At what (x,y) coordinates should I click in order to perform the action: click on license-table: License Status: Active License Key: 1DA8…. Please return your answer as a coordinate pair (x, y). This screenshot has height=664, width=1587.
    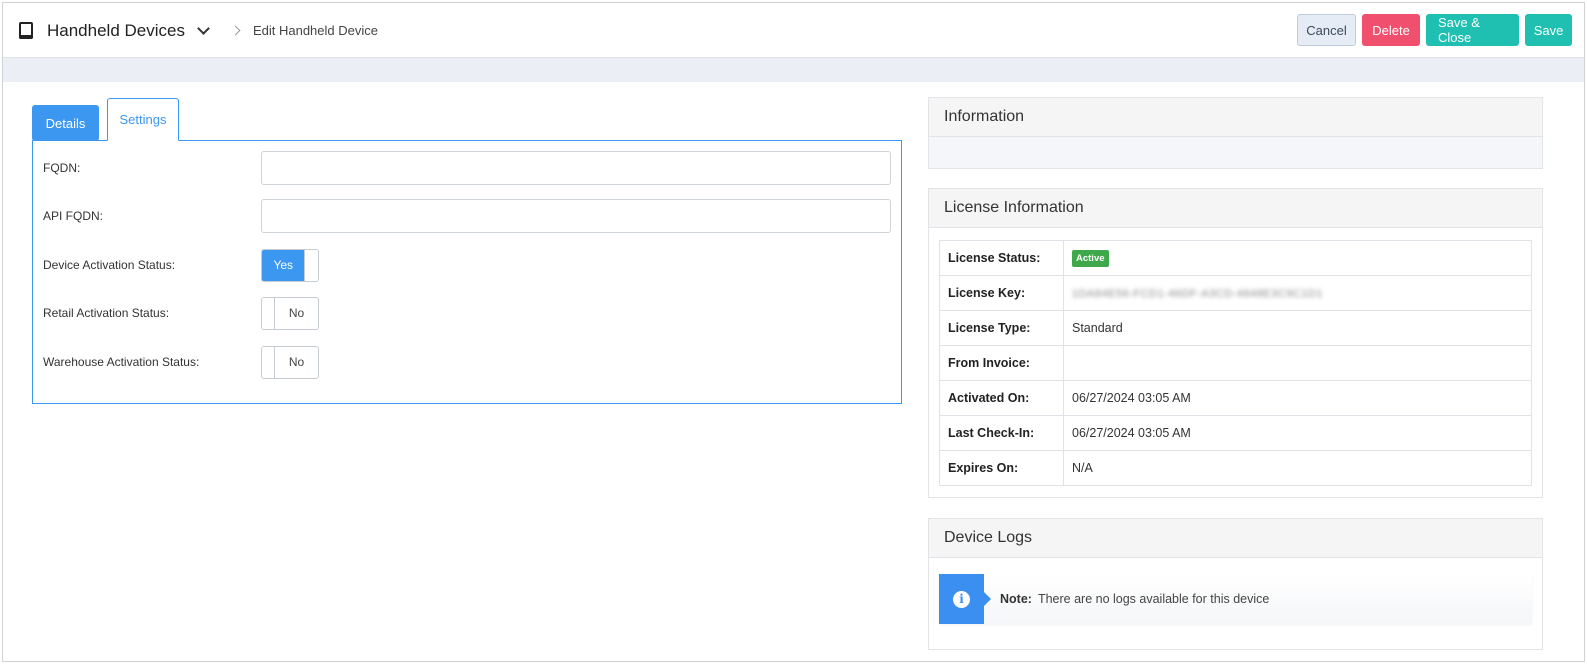
    Looking at the image, I should click on (1235, 363).